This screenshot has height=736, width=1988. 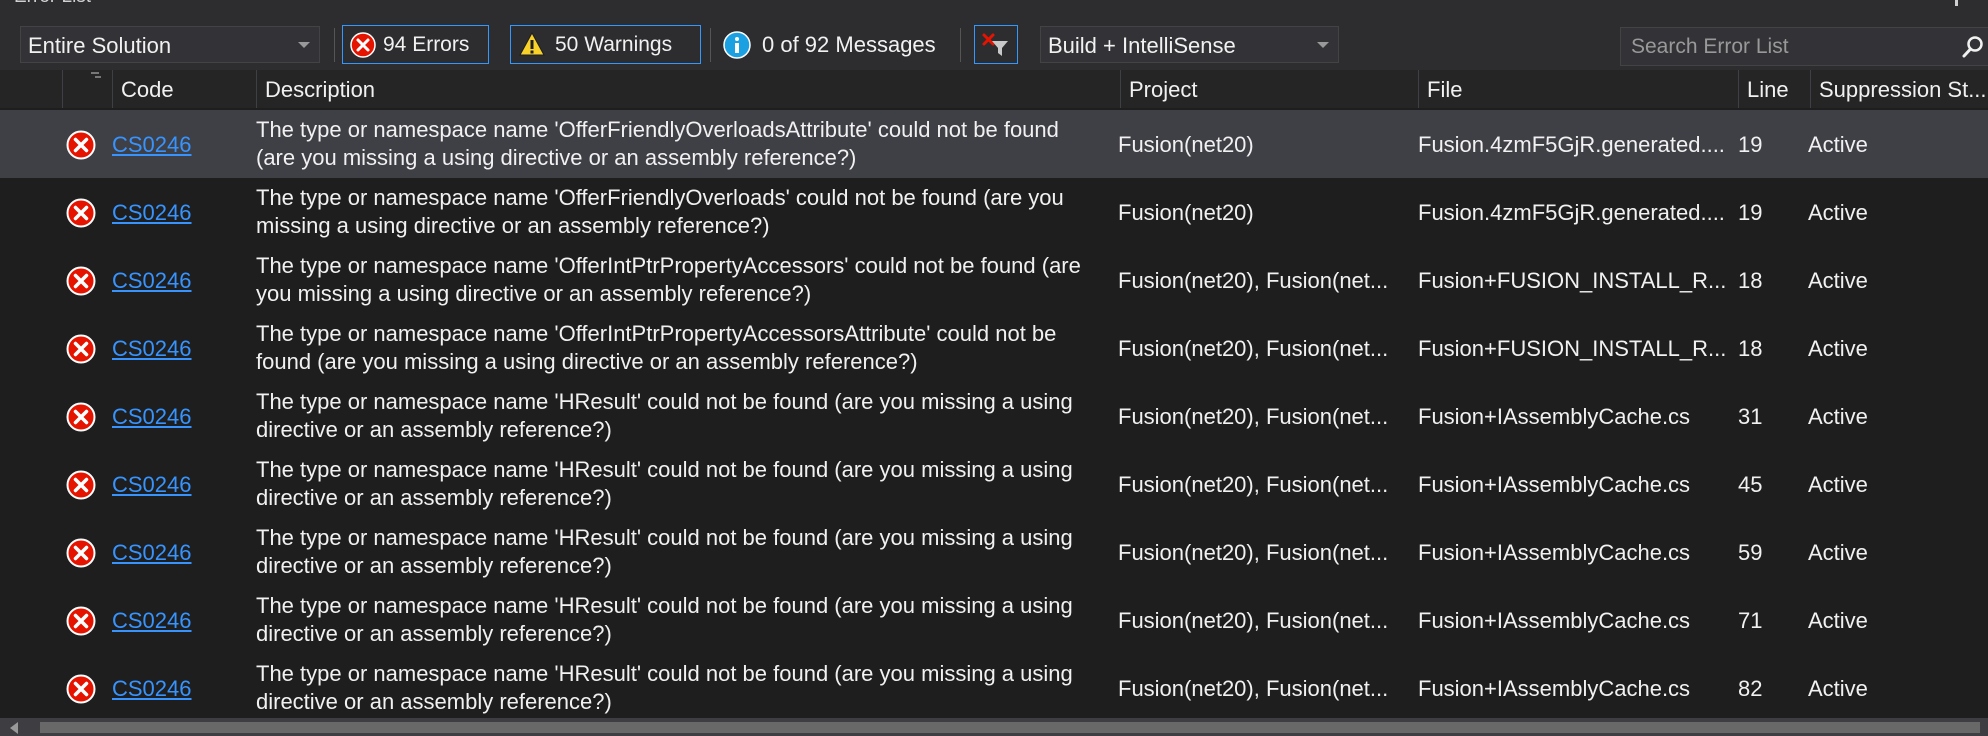 What do you see at coordinates (14, 728) in the screenshot?
I see `scroll-left-icon` at bounding box center [14, 728].